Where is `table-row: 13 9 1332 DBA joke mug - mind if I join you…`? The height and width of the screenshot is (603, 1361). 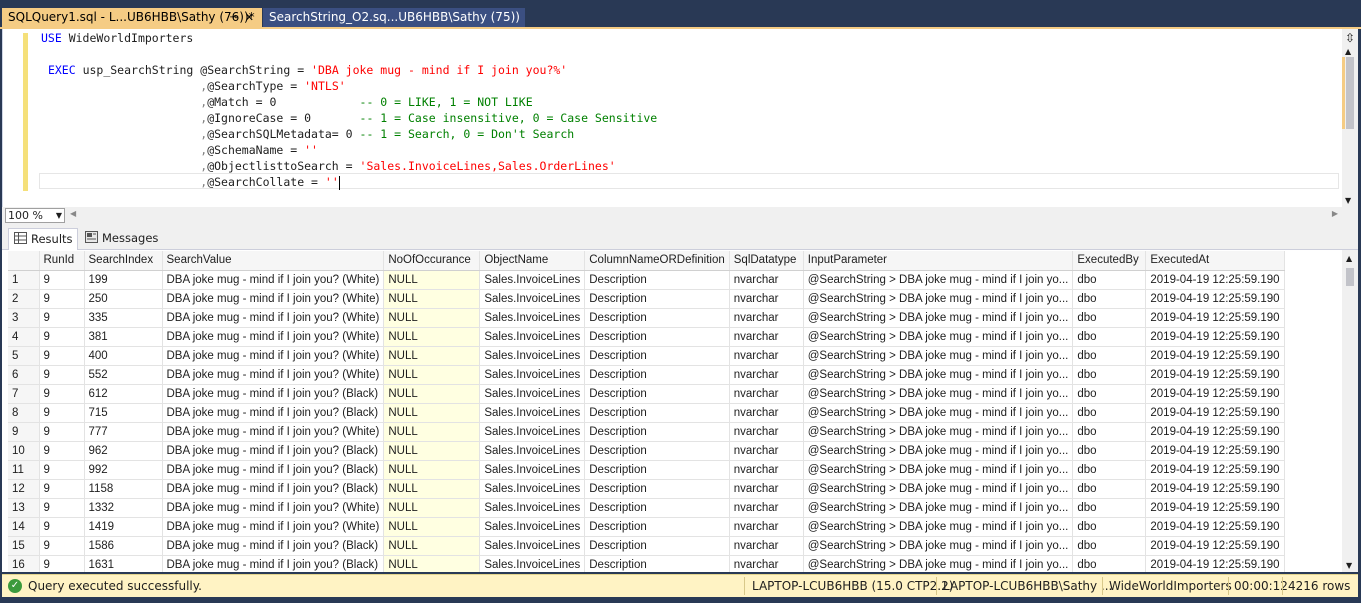 table-row: 13 9 1332 DBA joke mug - mind if I join you… is located at coordinates (646, 508).